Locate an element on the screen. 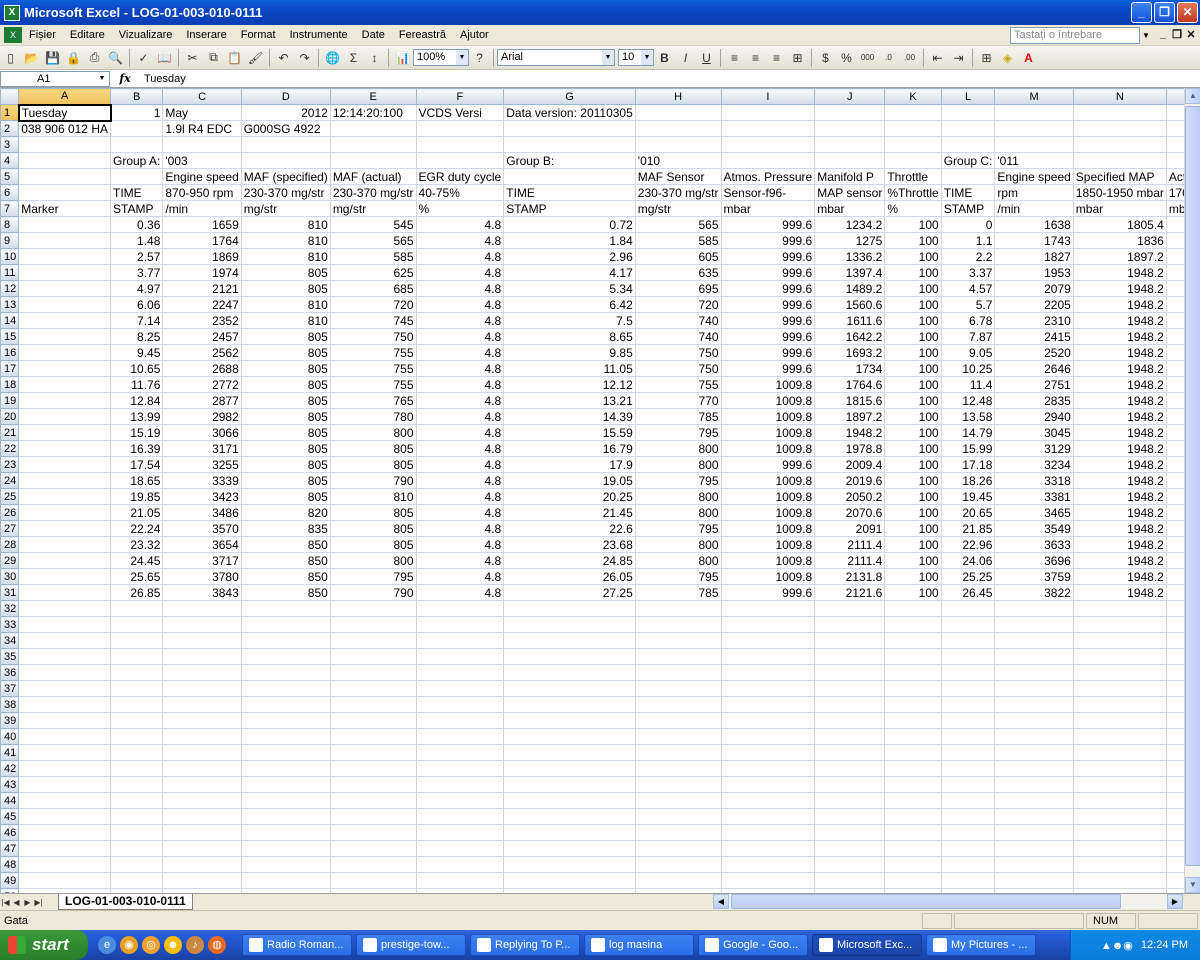 The image size is (1200, 960). cell: 0.36 is located at coordinates (136, 224).